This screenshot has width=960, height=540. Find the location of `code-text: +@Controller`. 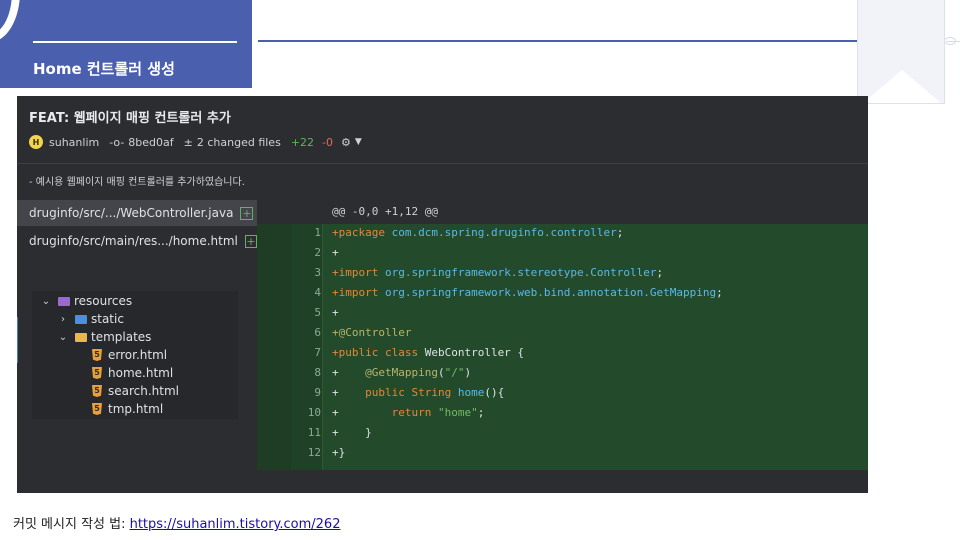

code-text: +@Controller is located at coordinates (372, 332).